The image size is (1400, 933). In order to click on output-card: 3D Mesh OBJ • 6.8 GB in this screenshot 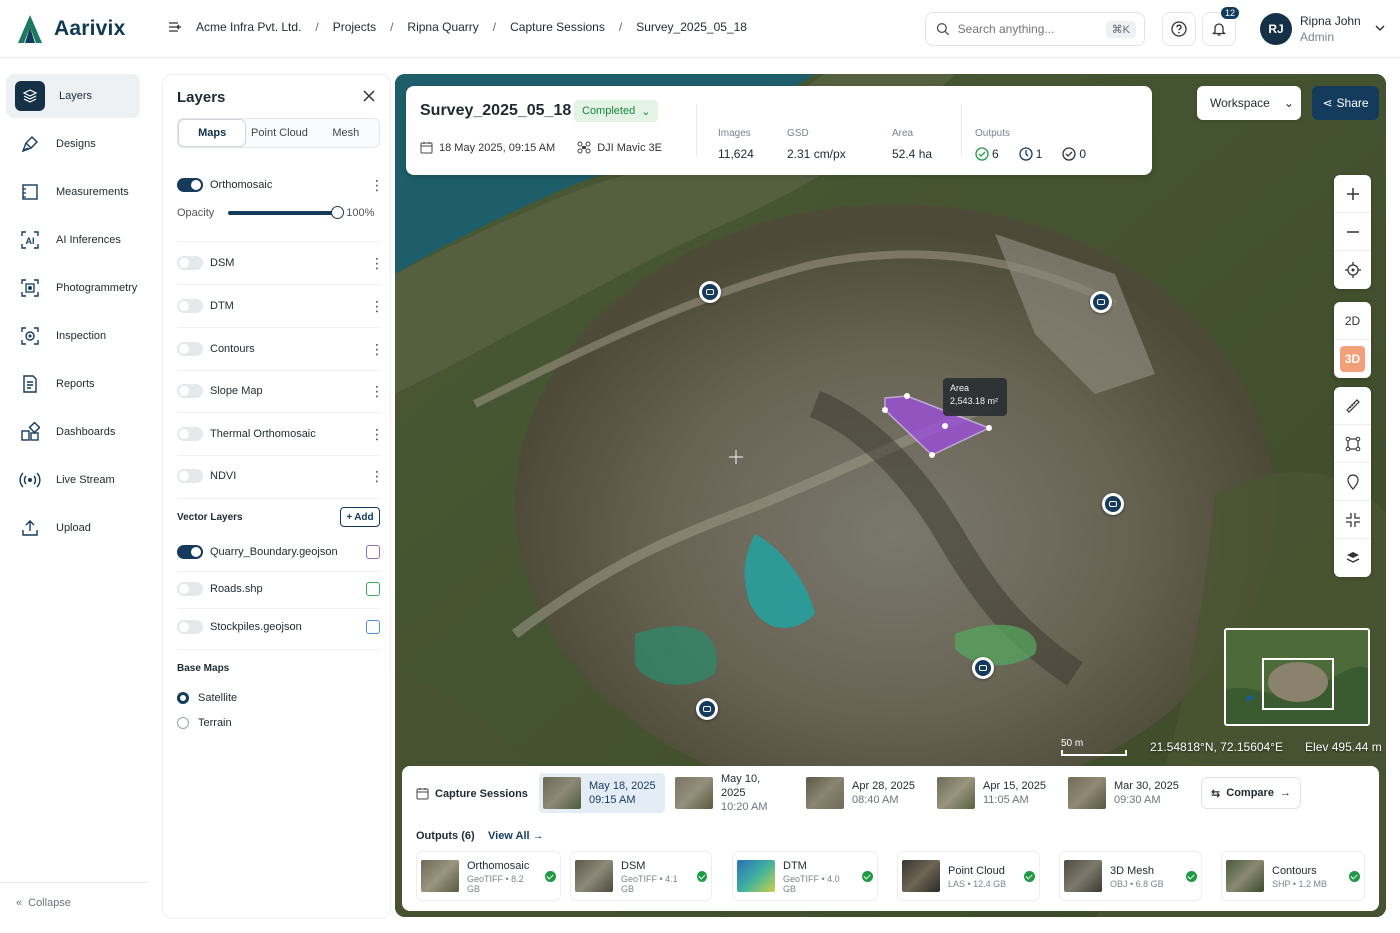, I will do `click(1130, 876)`.